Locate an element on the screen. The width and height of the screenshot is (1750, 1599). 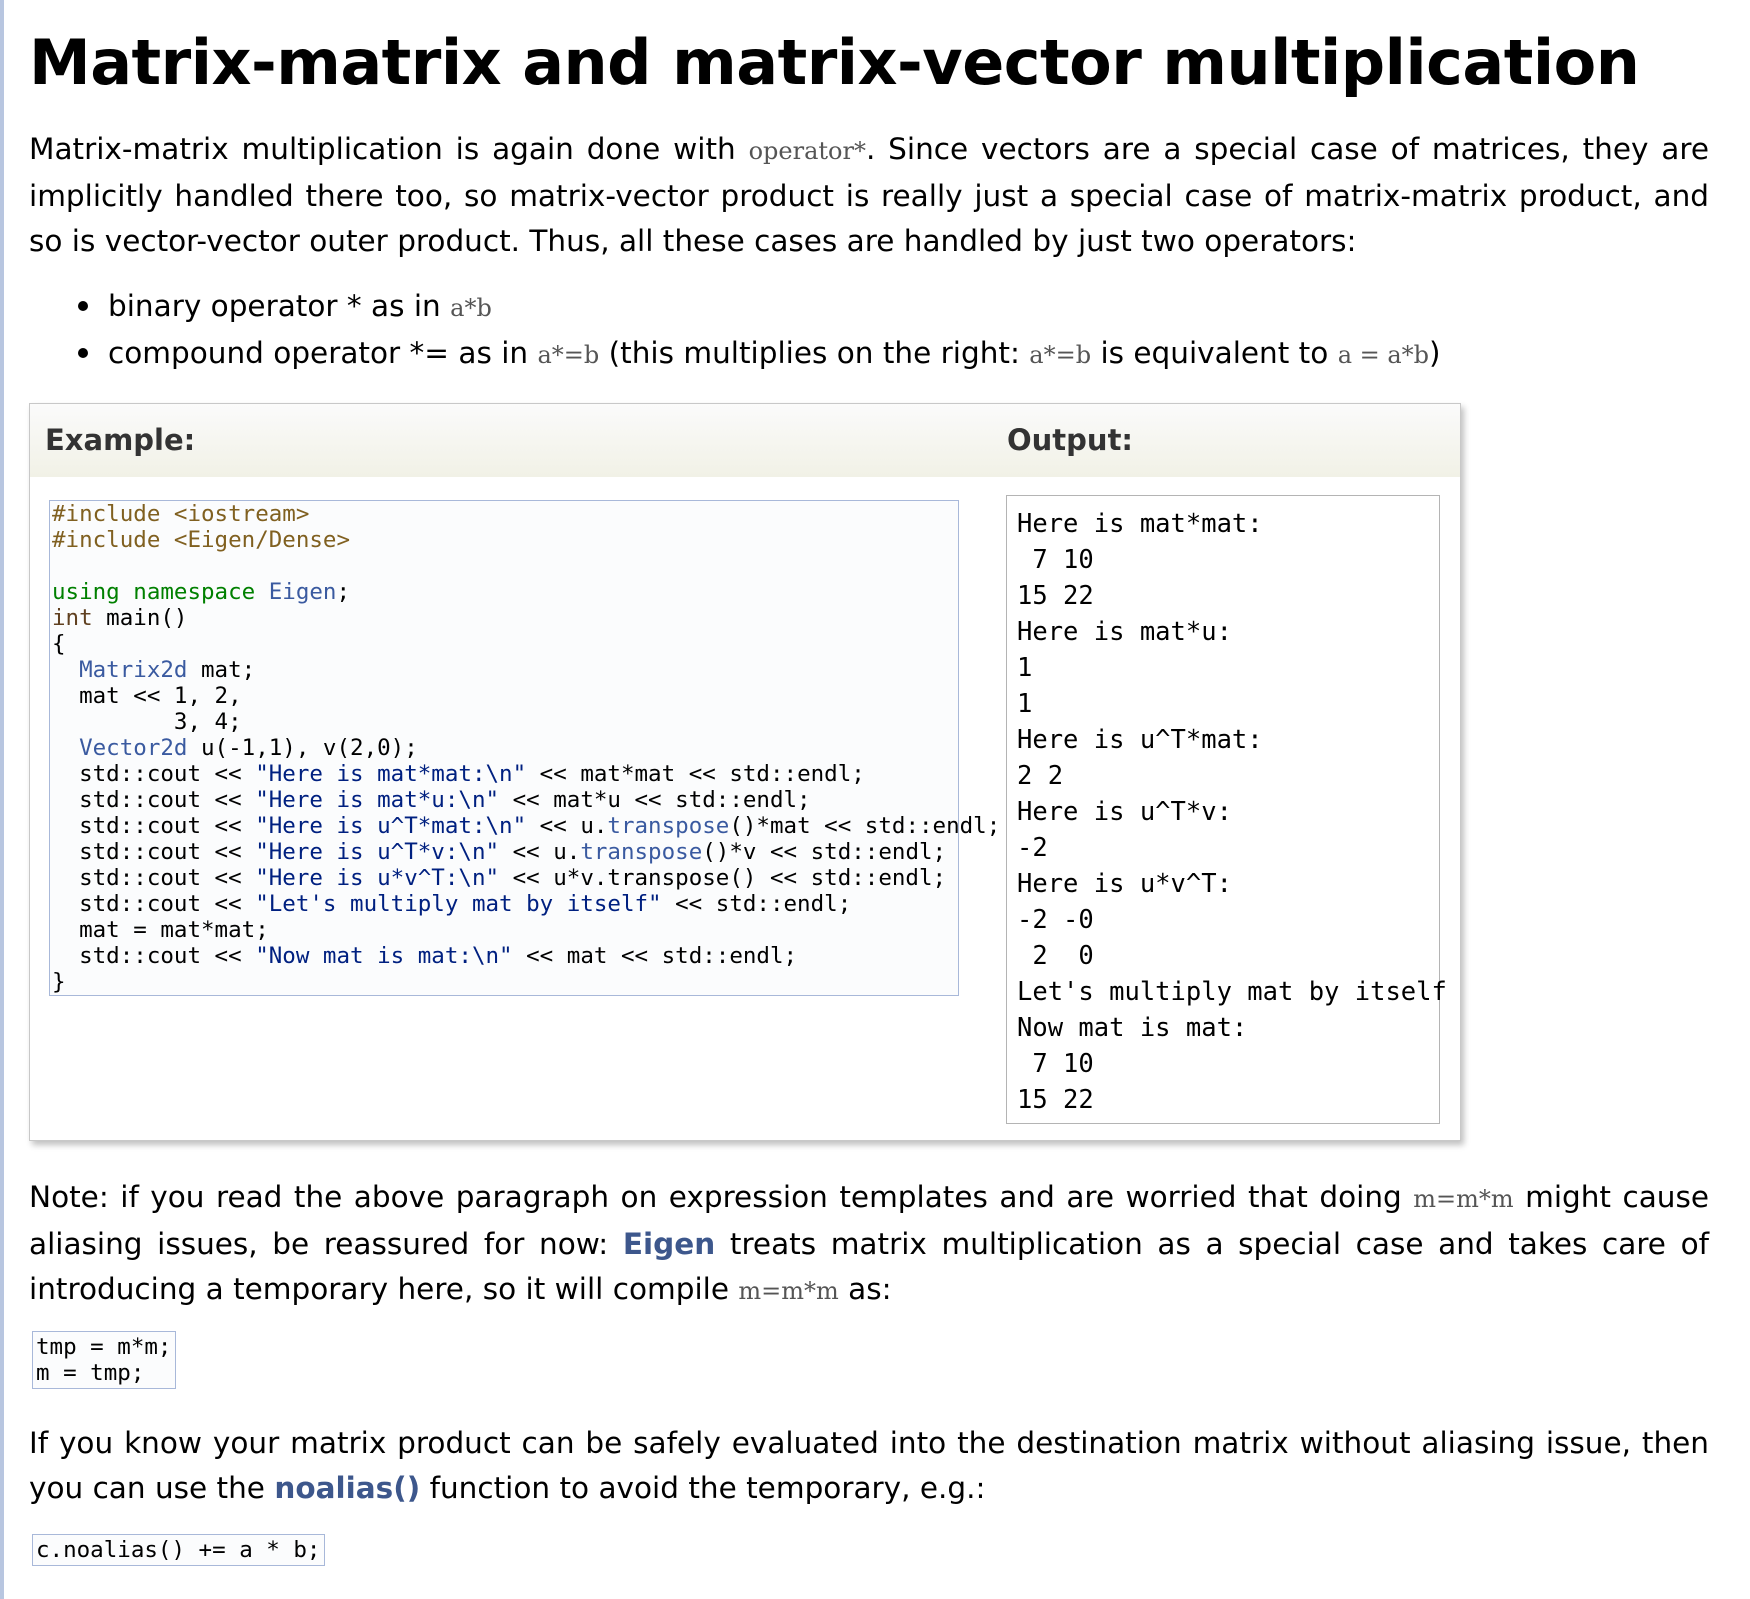
code-snippet-tmp: tmp = m*m; m = tmp; is located at coordinates (104, 1360).